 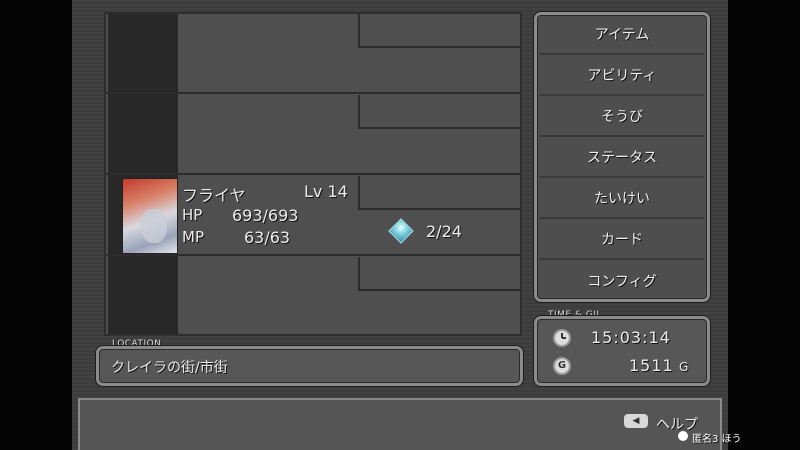 What do you see at coordinates (150, 216) in the screenshot?
I see `character-portrait` at bounding box center [150, 216].